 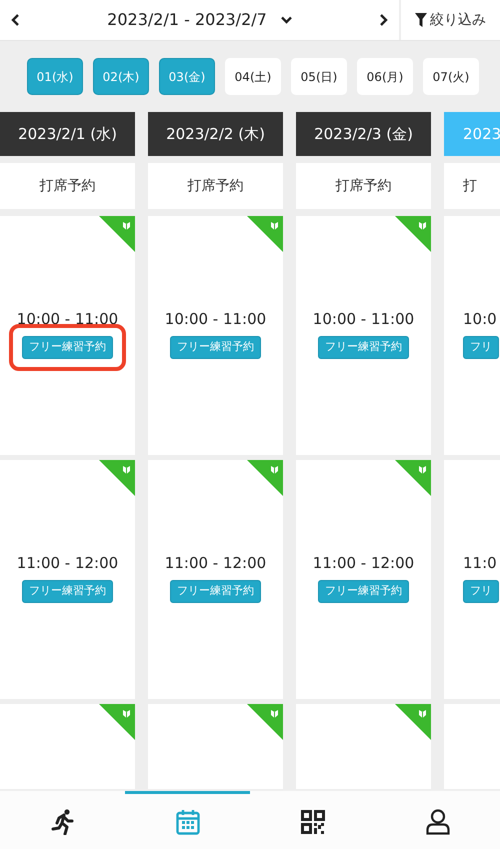 What do you see at coordinates (472, 134) in the screenshot?
I see `date-header: 2023` at bounding box center [472, 134].